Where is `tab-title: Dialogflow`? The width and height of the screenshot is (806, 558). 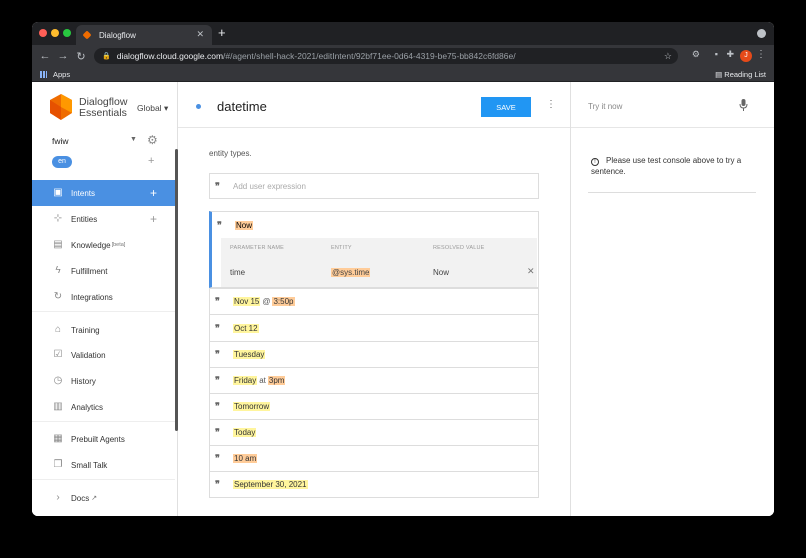
tab-title: Dialogflow is located at coordinates (117, 35).